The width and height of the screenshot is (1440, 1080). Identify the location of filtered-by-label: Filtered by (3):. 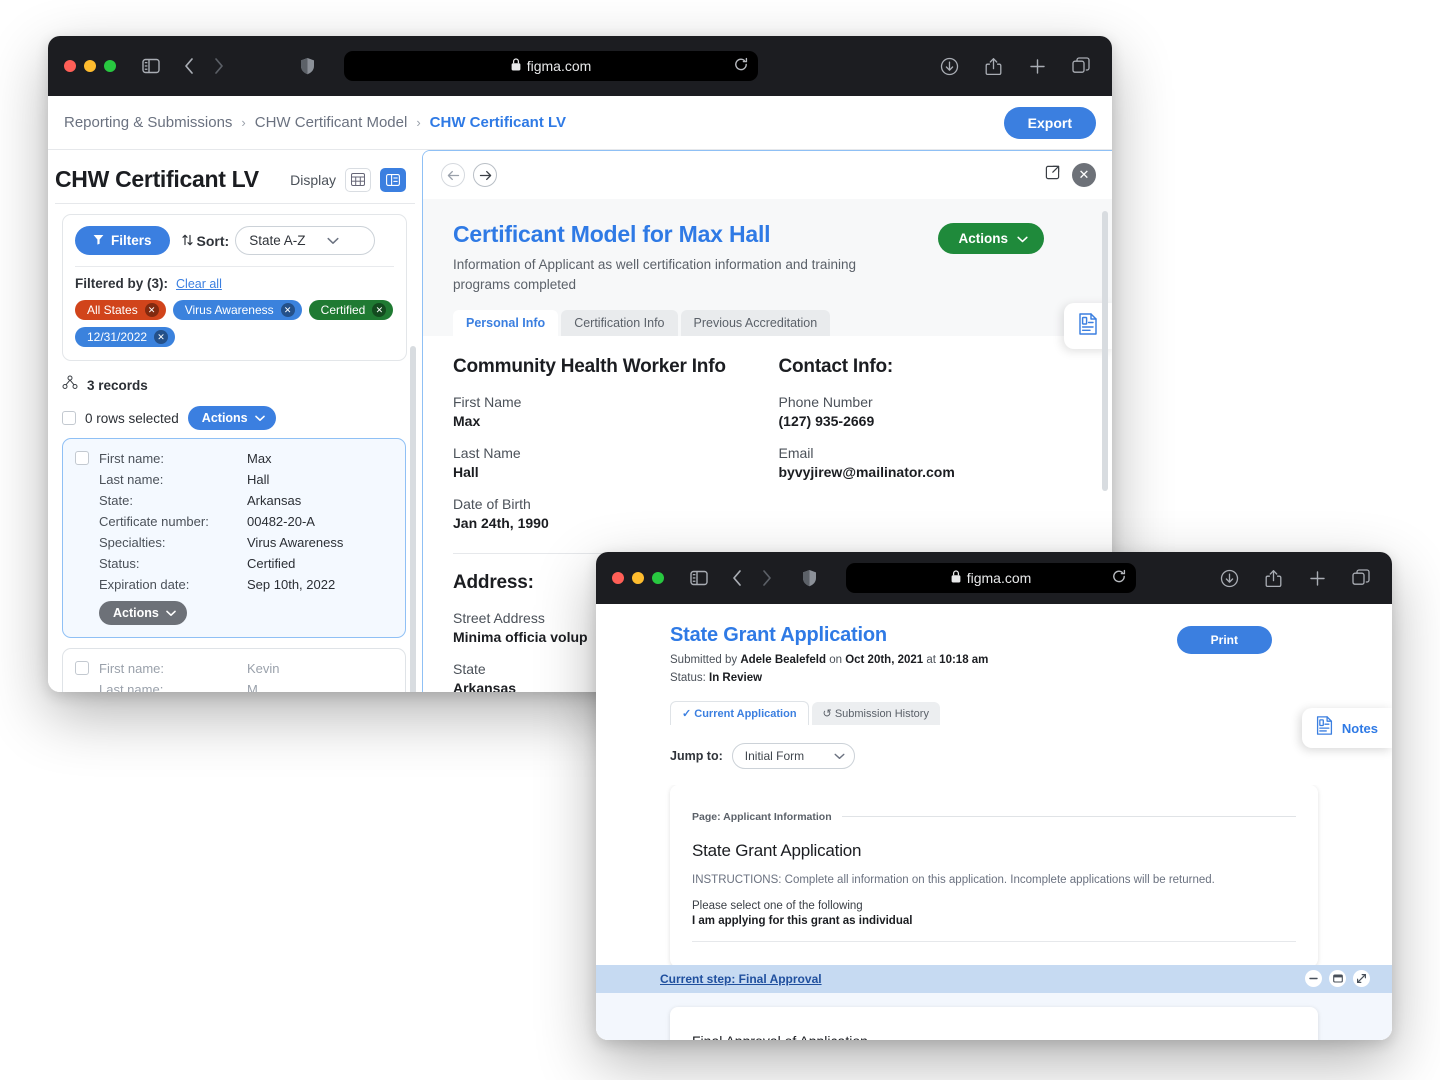
(122, 283).